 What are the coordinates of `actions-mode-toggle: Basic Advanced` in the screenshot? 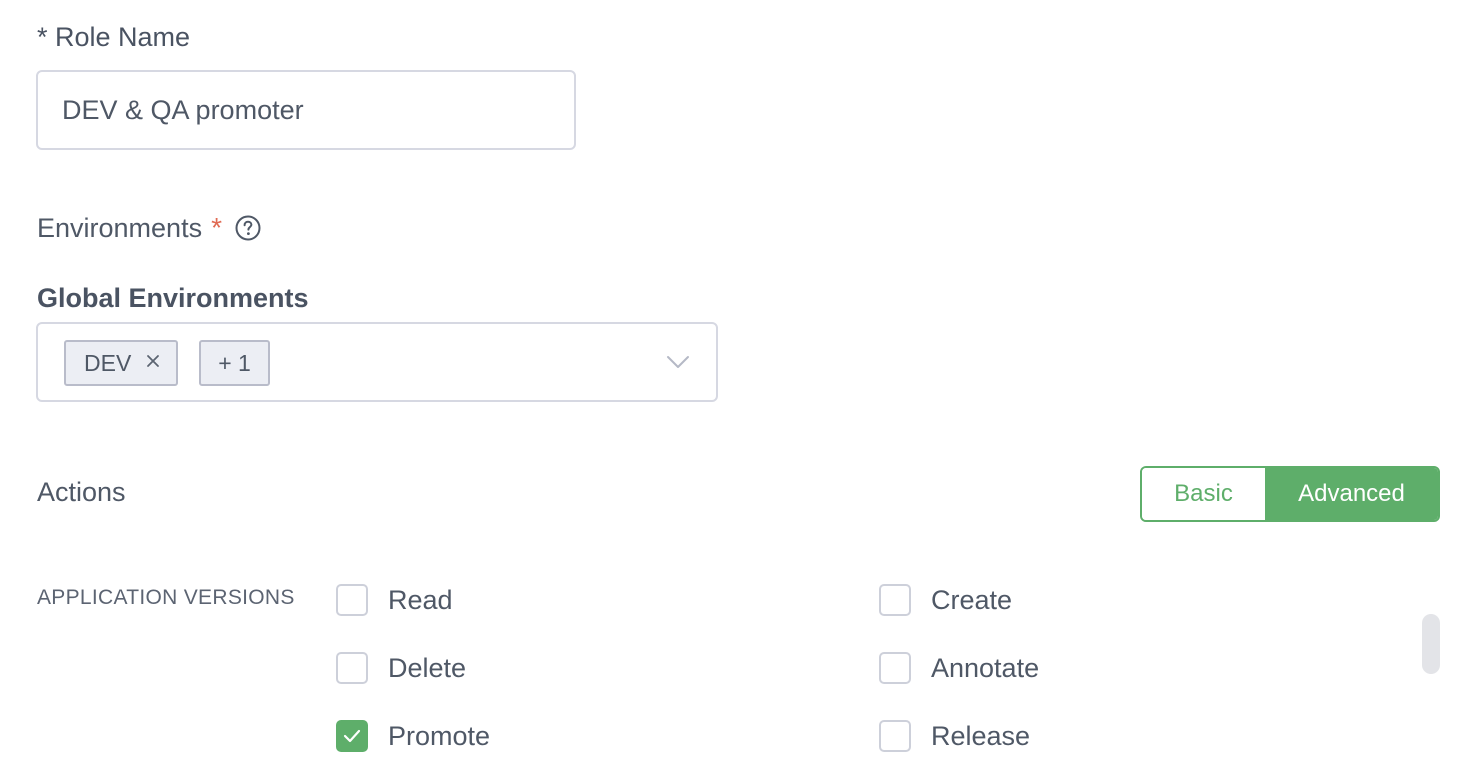 It's located at (1290, 494).